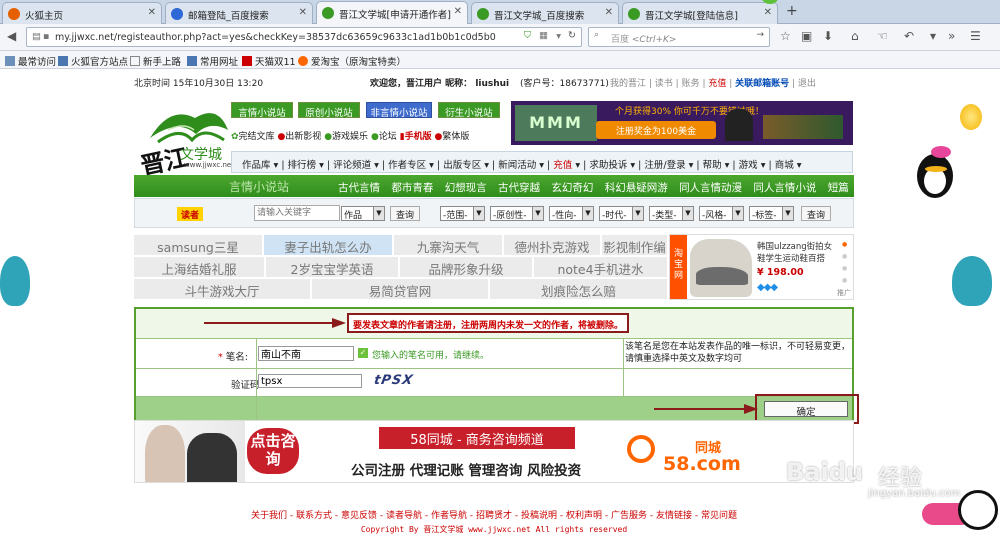 The width and height of the screenshot is (1000, 539). Describe the element at coordinates (628, 84) in the screenshot. I see `link-my-jjwxc: 我的晋江` at that location.